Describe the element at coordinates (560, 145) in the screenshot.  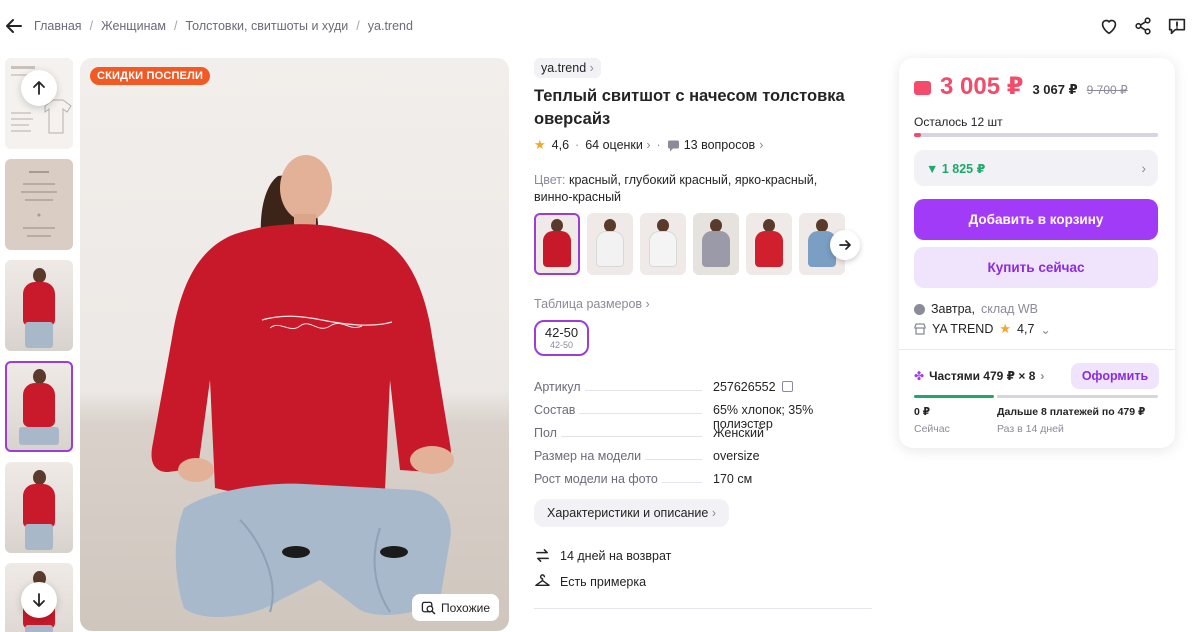
I see `rating-value: 4,6` at that location.